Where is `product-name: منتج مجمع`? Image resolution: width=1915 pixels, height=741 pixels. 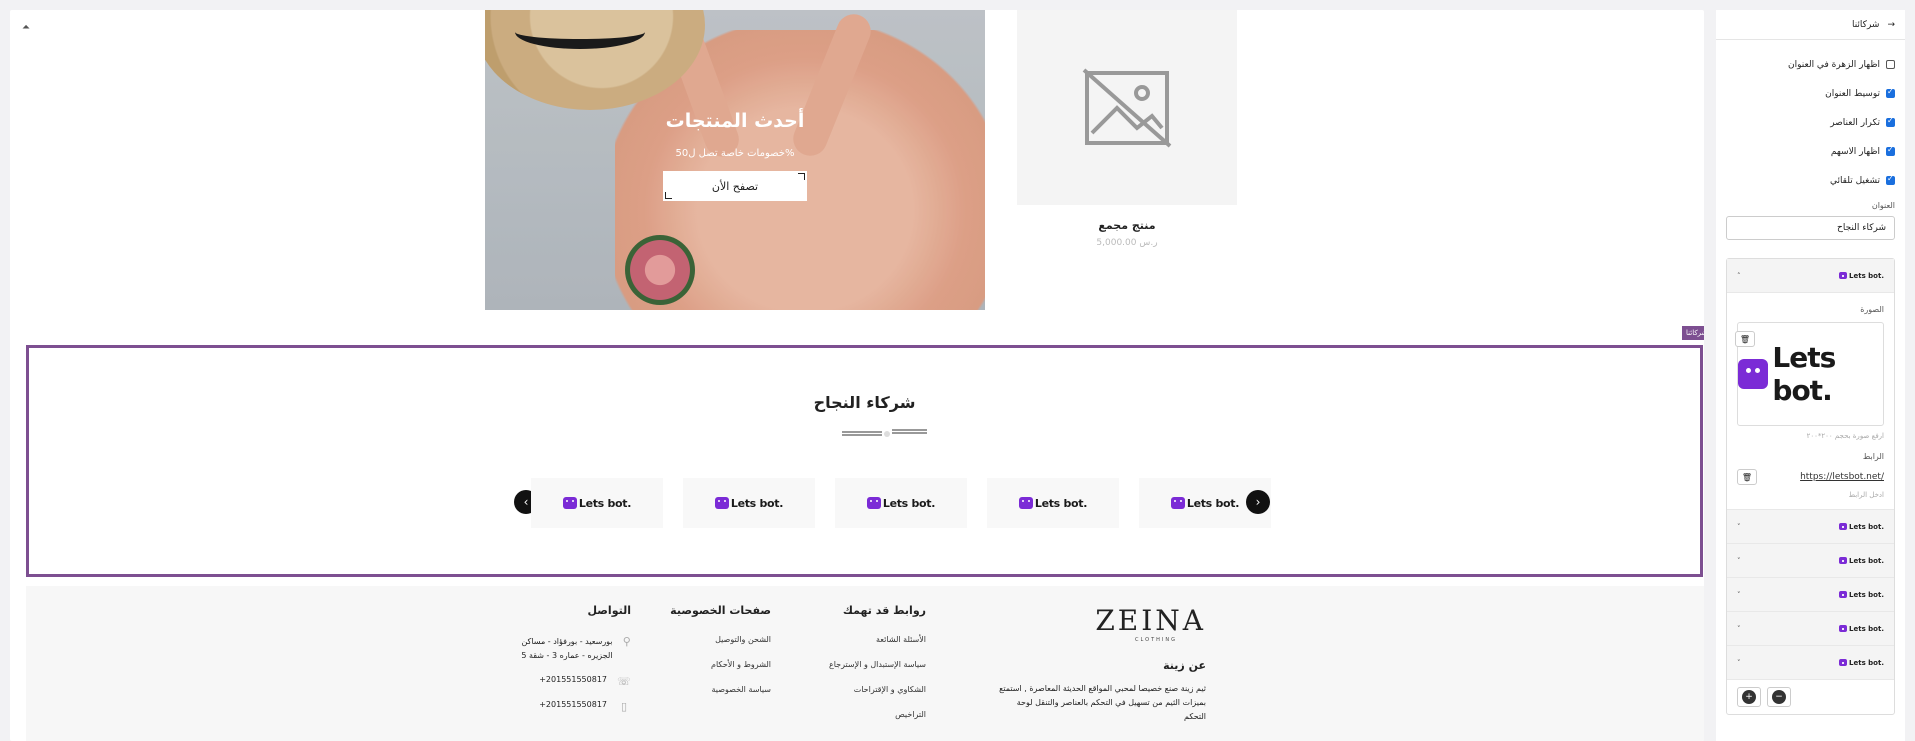
product-name: منتج مجمع is located at coordinates (1127, 225).